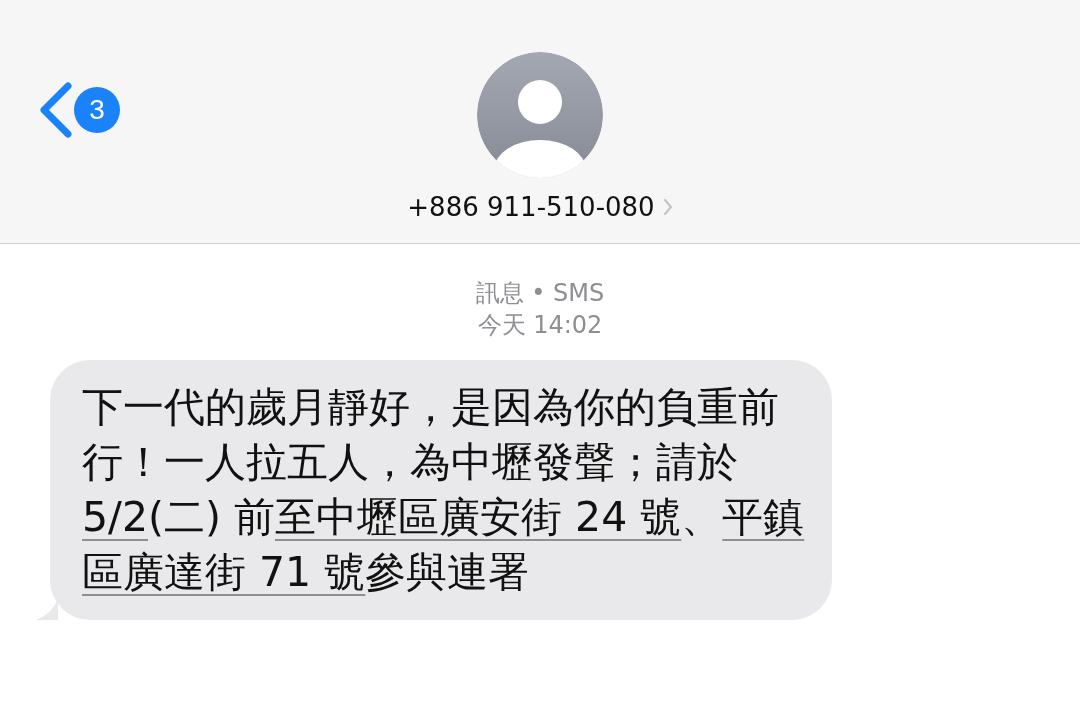 This screenshot has height=719, width=1080. What do you see at coordinates (540, 207) in the screenshot?
I see `contact-number: +886 911-510-080` at bounding box center [540, 207].